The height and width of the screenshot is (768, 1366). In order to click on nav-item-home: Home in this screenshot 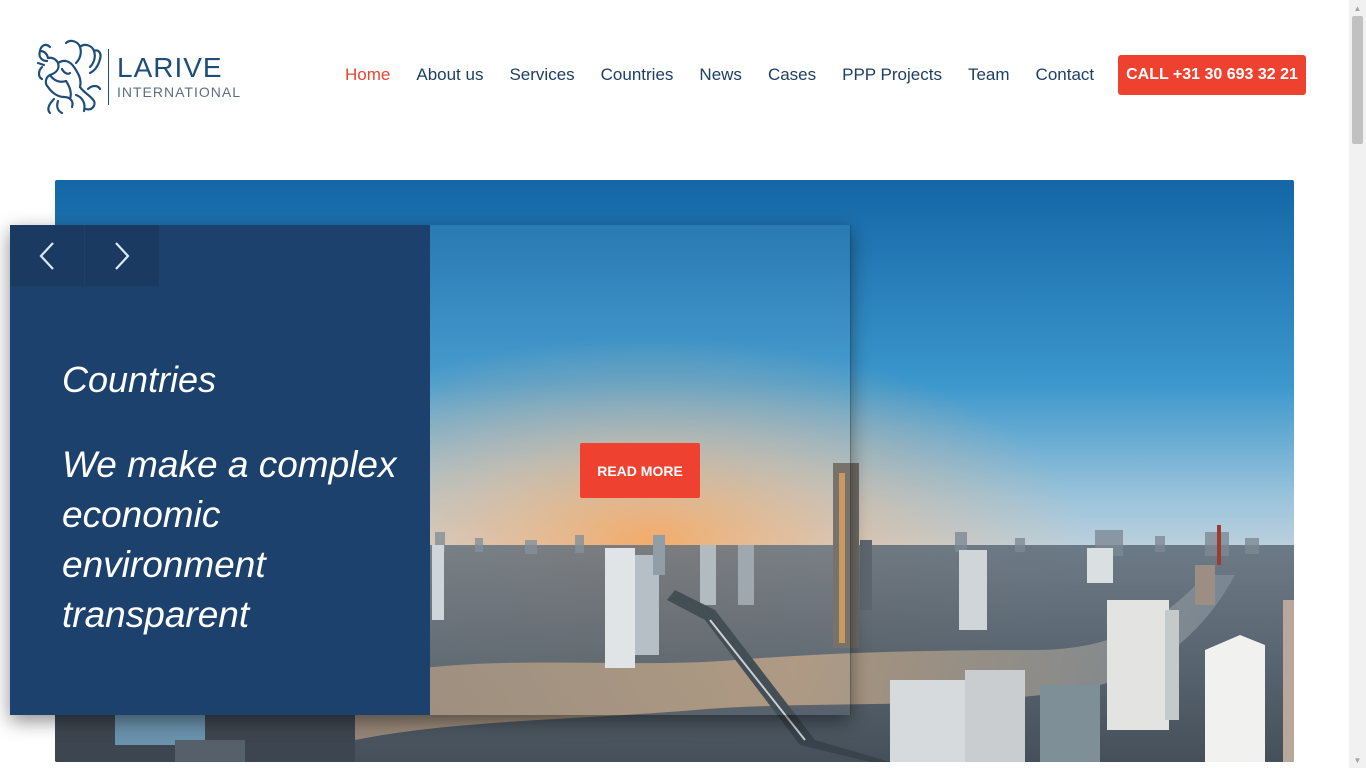, I will do `click(367, 75)`.